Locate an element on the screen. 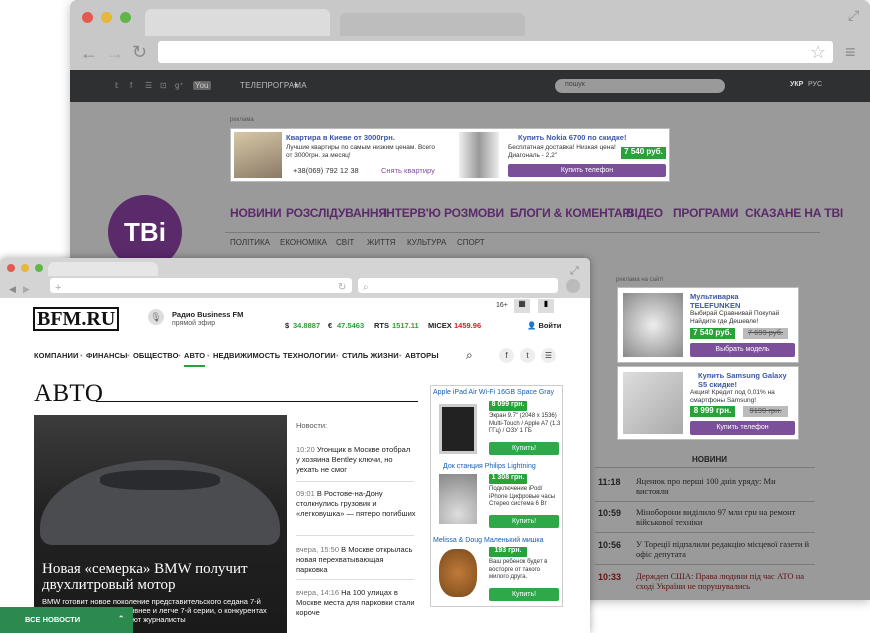  bookmark-star-icon: ☆ is located at coordinates (818, 52).